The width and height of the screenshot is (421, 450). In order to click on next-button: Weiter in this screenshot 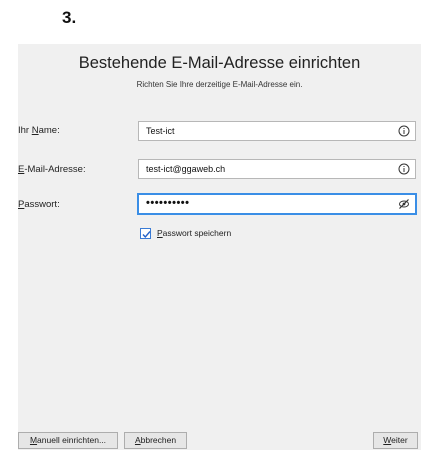, I will do `click(395, 440)`.